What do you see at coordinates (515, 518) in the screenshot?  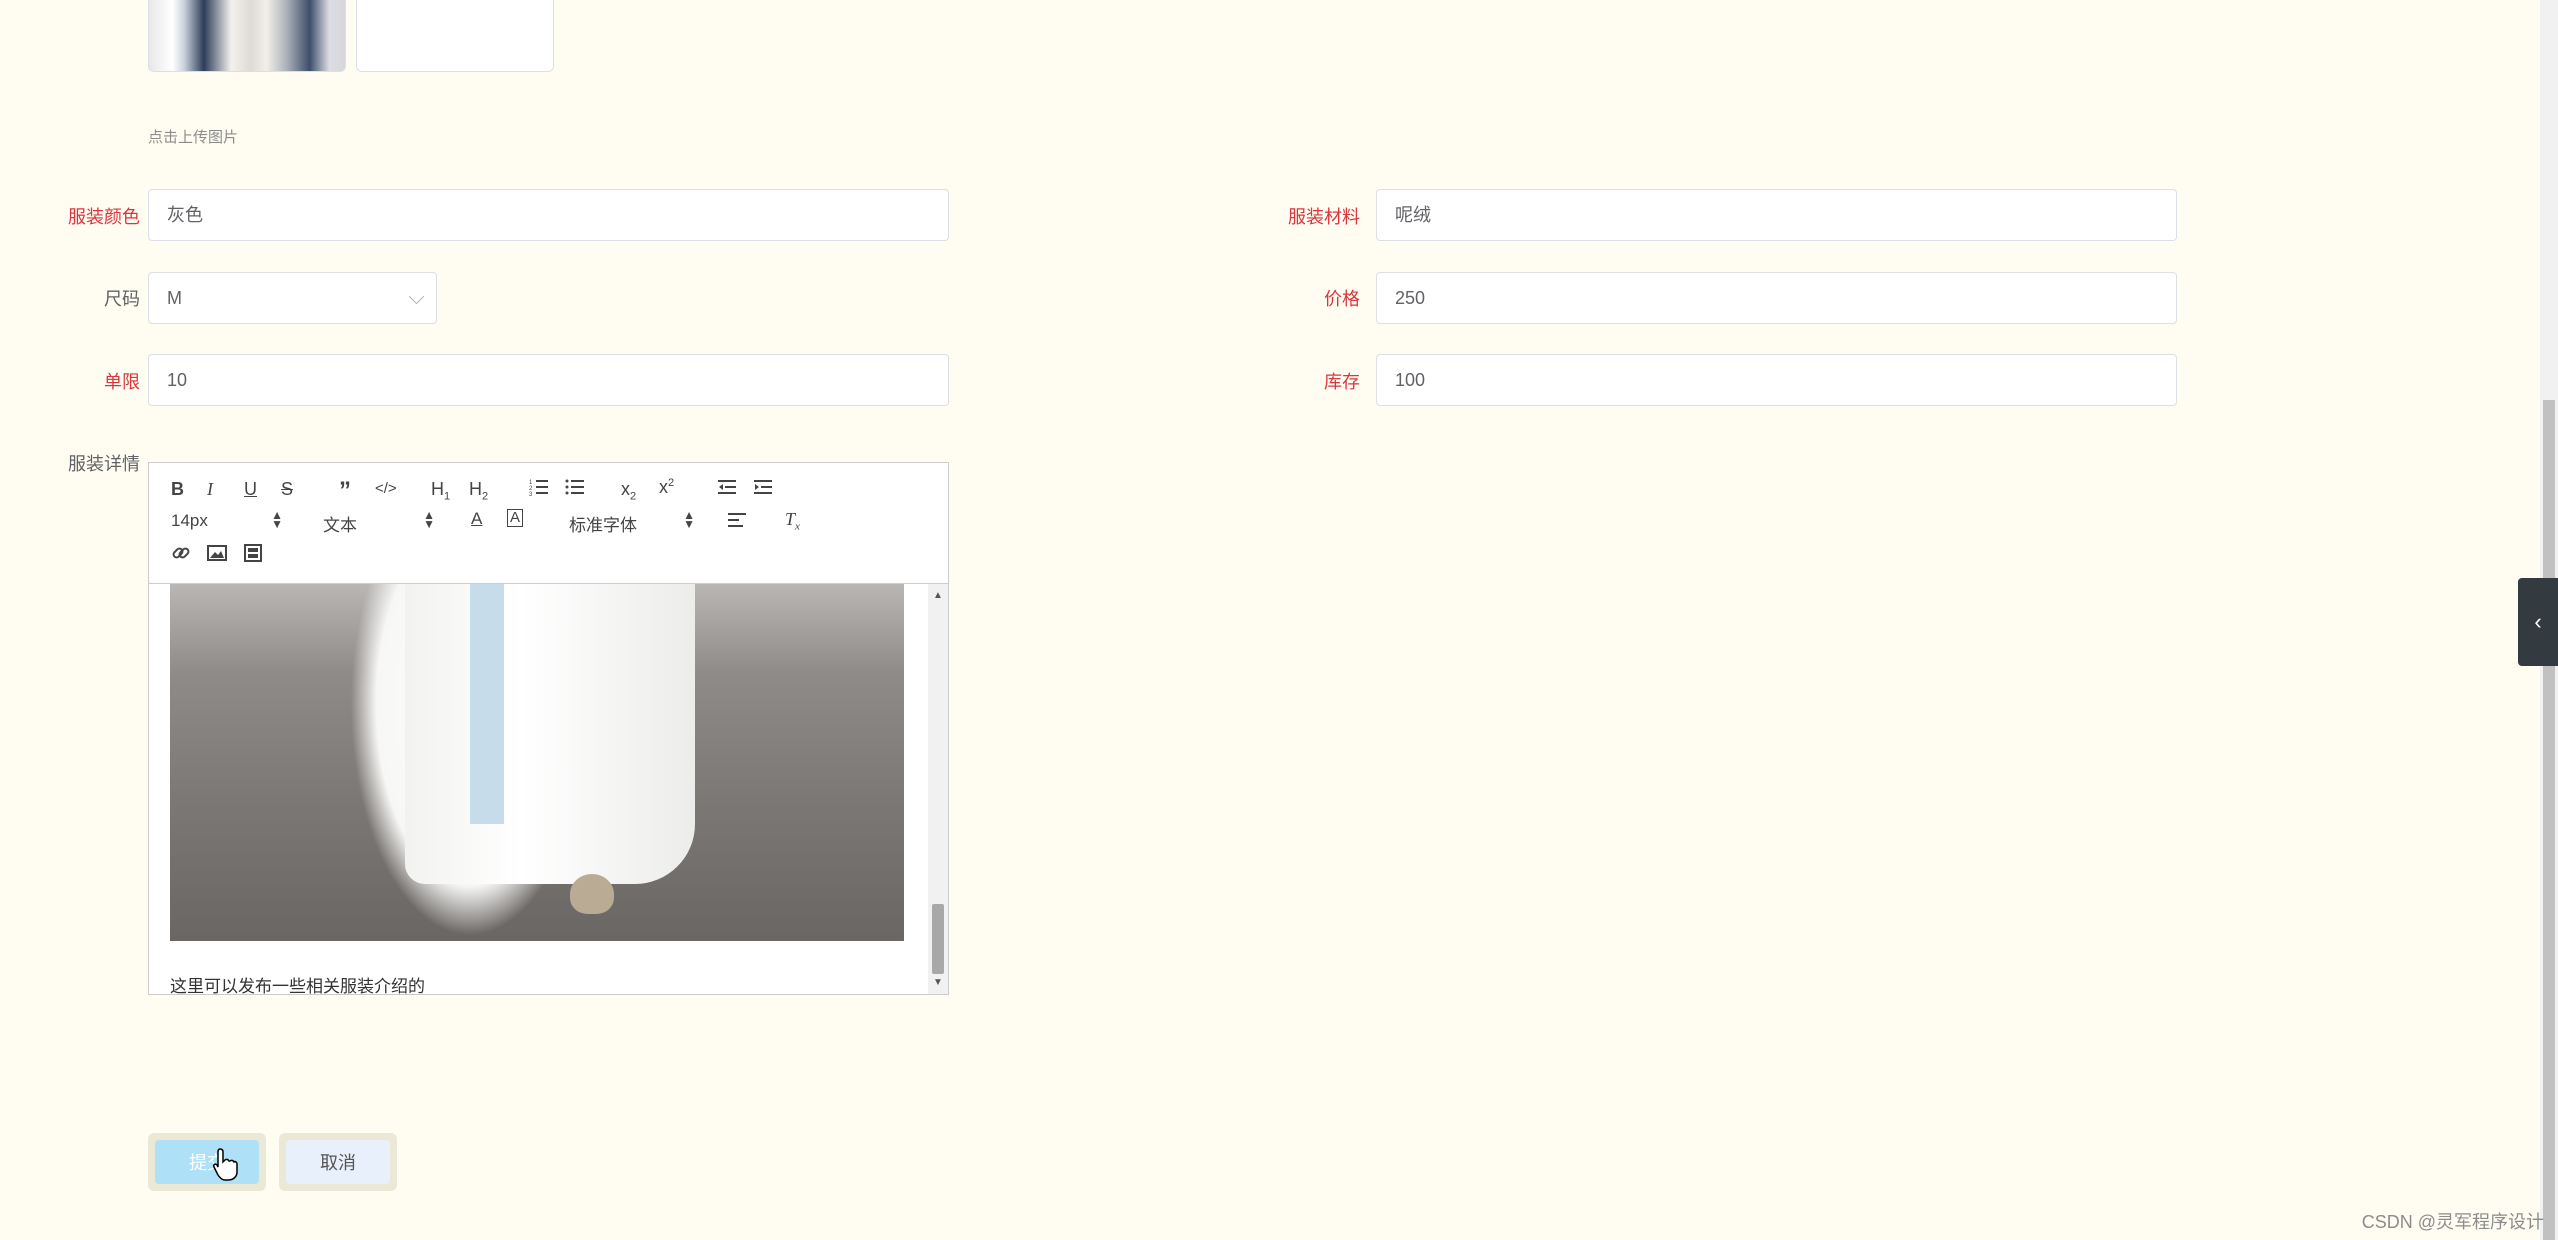 I see `background-color-icon: A` at bounding box center [515, 518].